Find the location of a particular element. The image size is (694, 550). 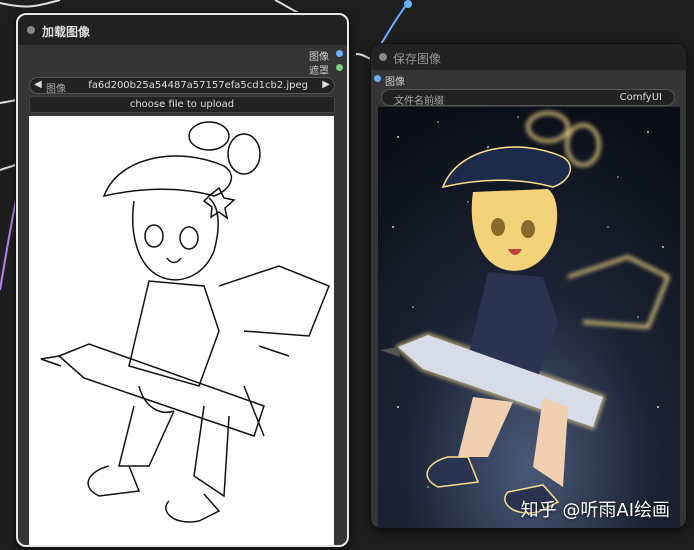

input-image-socket is located at coordinates (377, 78).